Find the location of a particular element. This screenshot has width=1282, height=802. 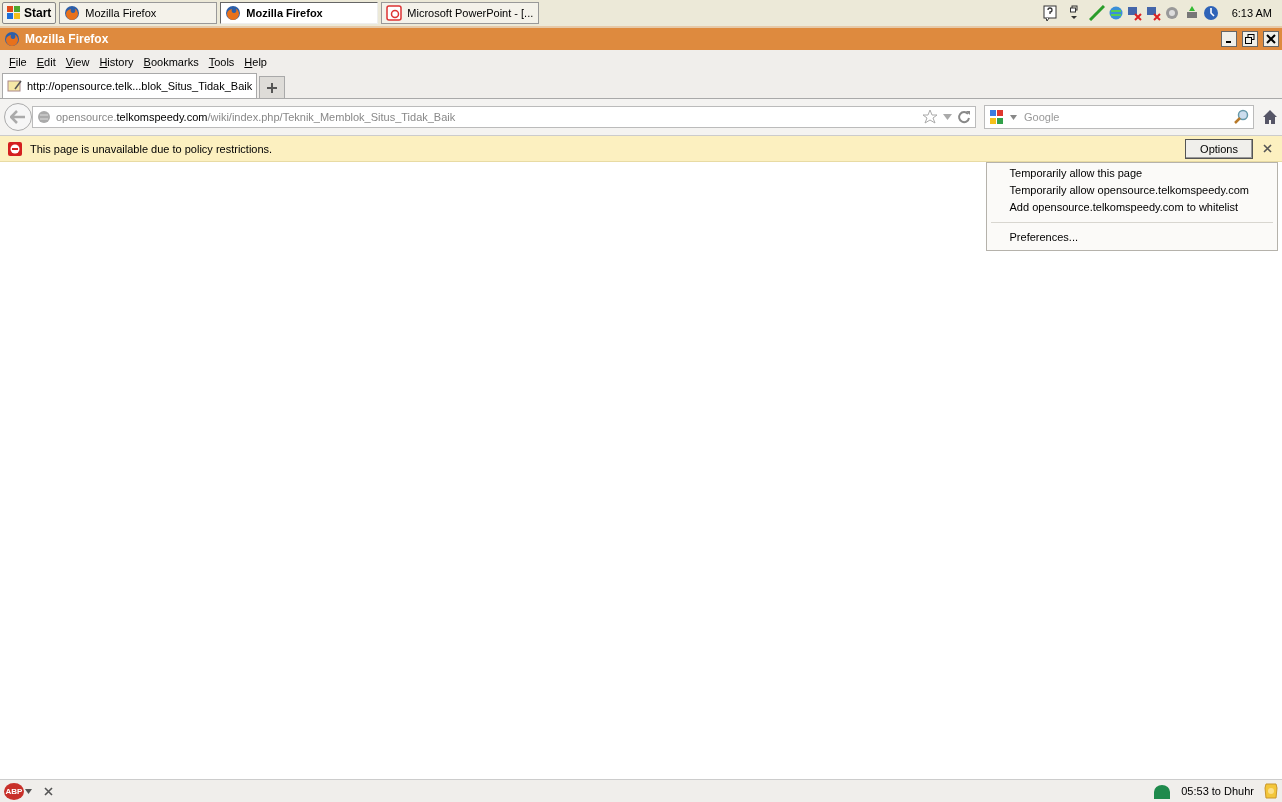

menu-item: Edit is located at coordinates (46, 61).